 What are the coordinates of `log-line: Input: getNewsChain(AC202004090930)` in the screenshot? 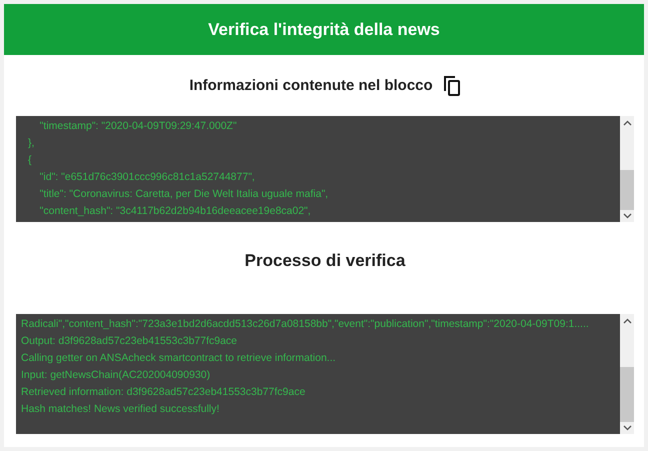 It's located at (116, 375).